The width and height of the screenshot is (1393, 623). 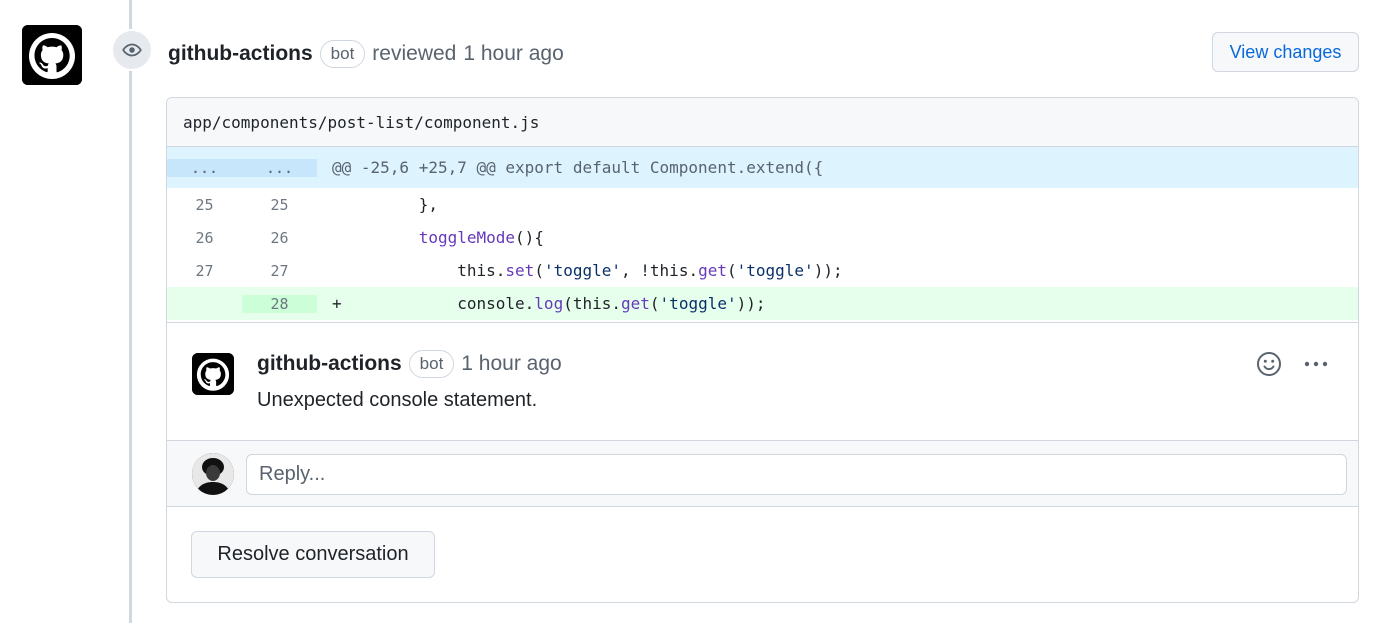 I want to click on add-reaction-button, so click(x=1269, y=364).